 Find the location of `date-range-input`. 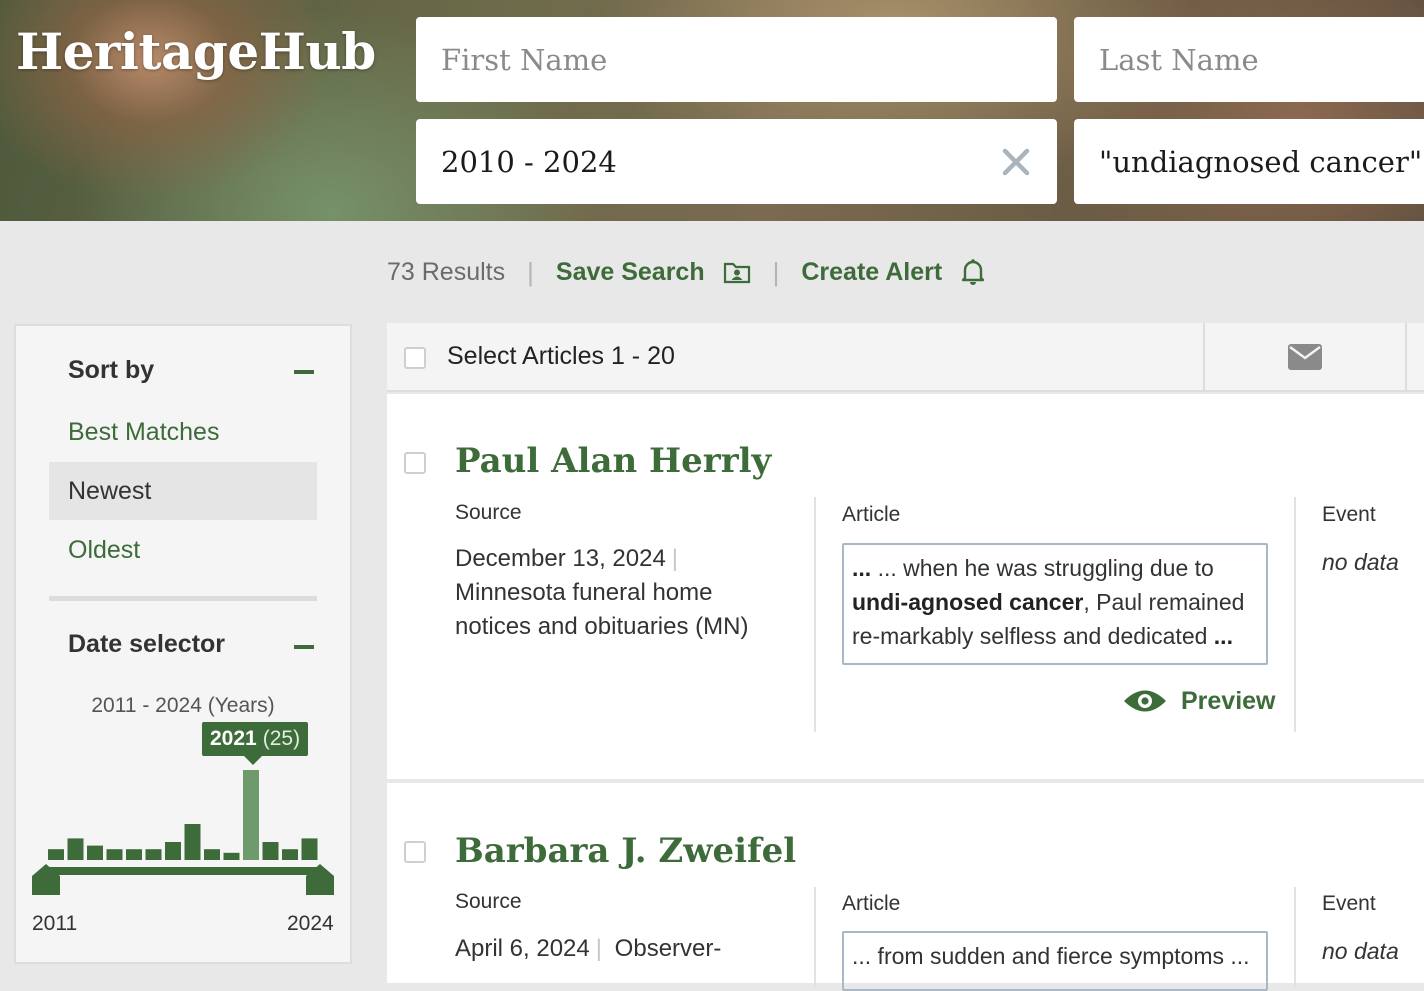

date-range-input is located at coordinates (749, 161).